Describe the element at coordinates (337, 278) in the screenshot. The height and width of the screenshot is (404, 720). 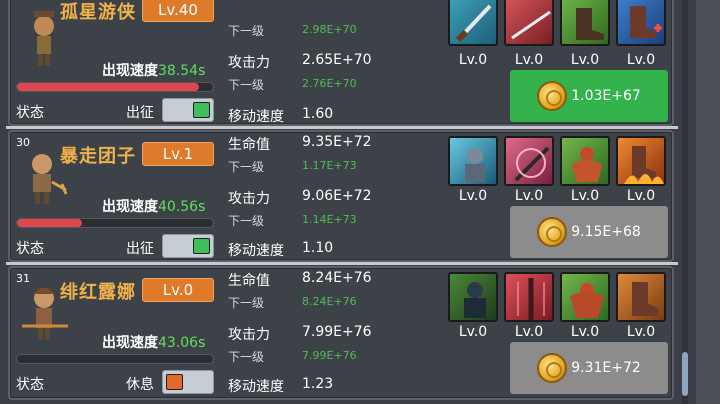
I see `hp-value: 8.24E+76` at that location.